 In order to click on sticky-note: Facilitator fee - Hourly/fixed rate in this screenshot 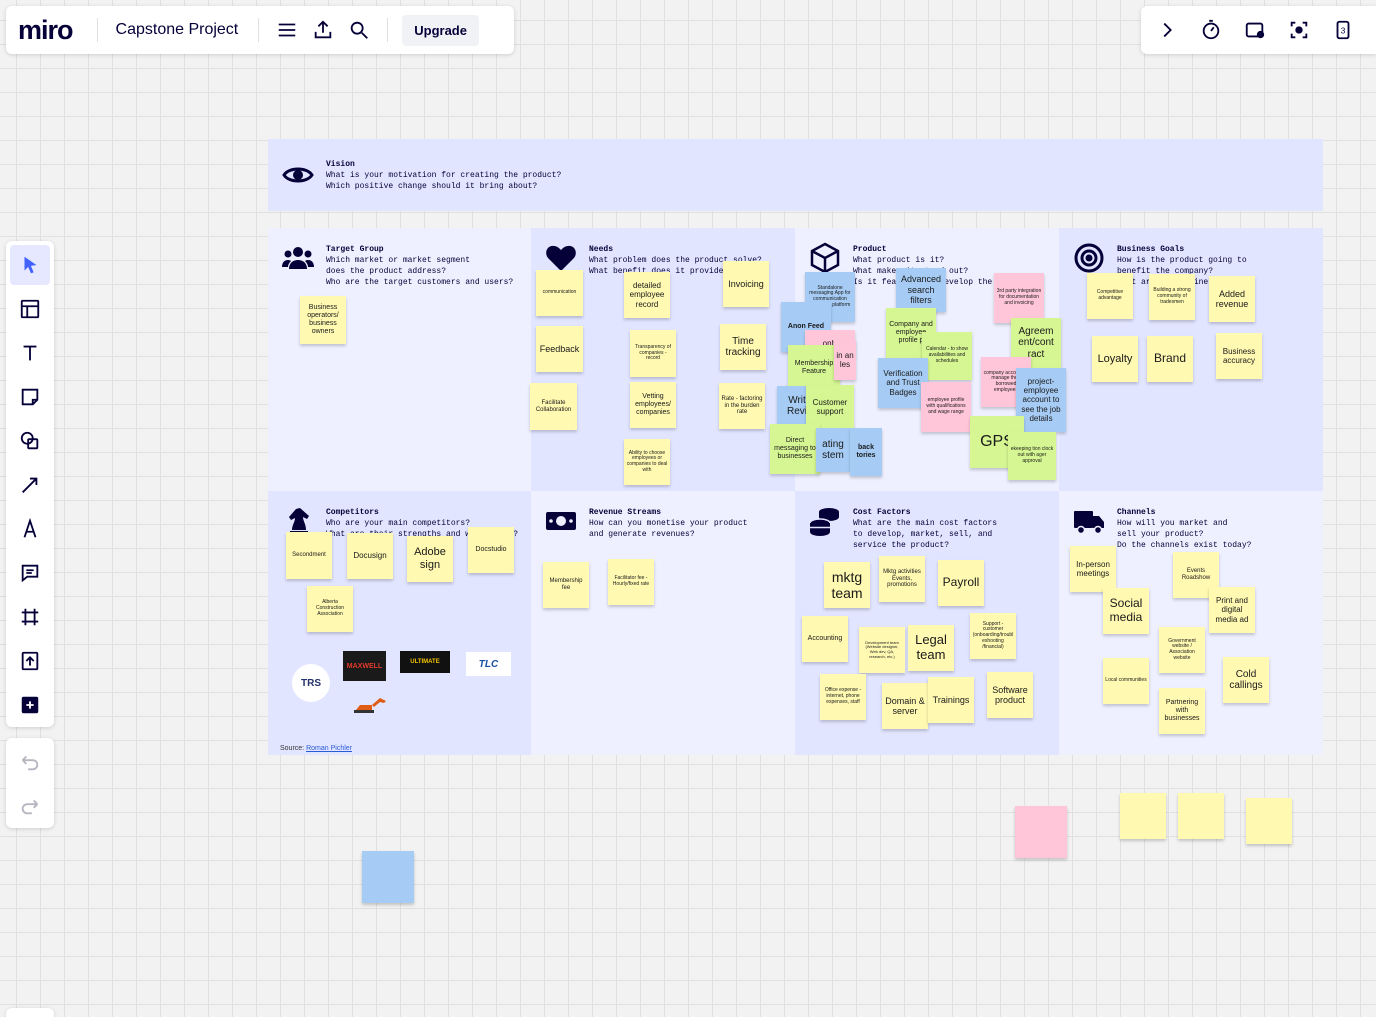, I will do `click(631, 582)`.